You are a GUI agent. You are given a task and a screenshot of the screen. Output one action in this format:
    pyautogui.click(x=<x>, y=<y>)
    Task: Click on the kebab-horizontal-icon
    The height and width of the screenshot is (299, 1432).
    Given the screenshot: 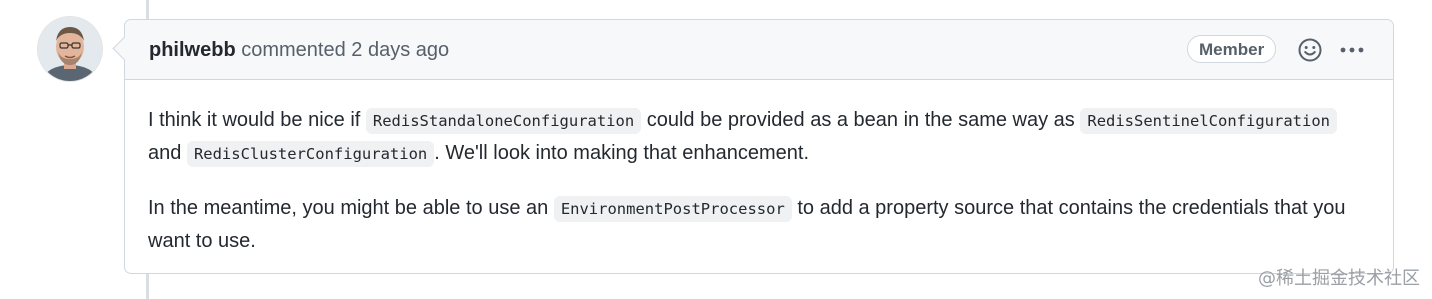 What is the action you would take?
    pyautogui.click(x=1352, y=50)
    